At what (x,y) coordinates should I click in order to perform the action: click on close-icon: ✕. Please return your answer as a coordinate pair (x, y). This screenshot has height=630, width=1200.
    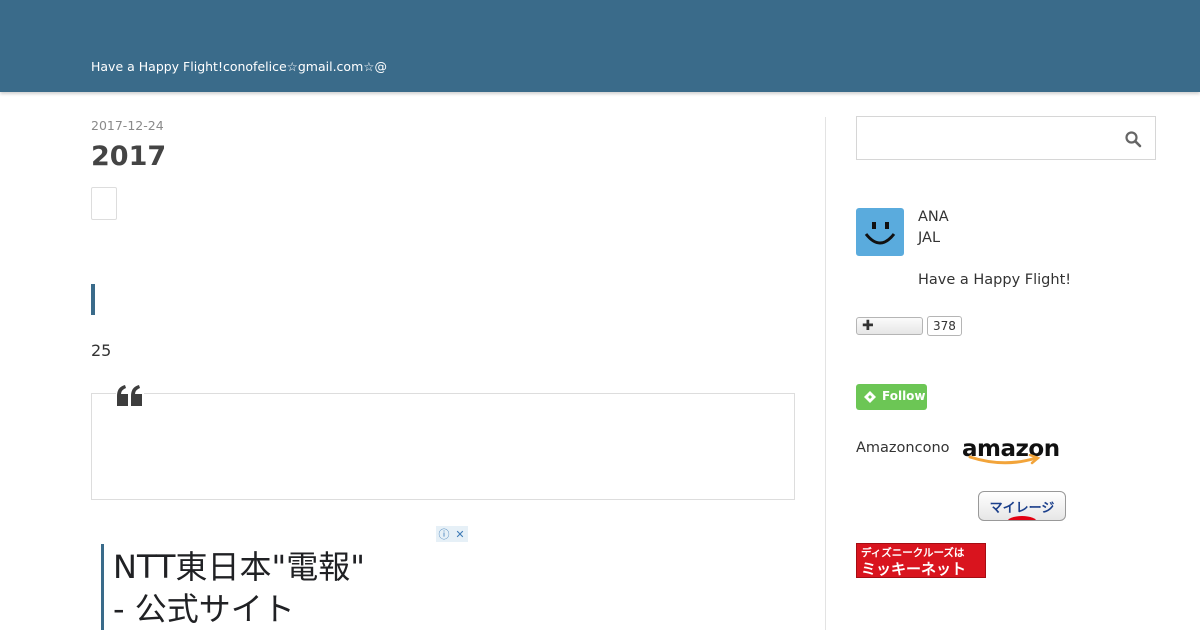
    Looking at the image, I should click on (460, 534).